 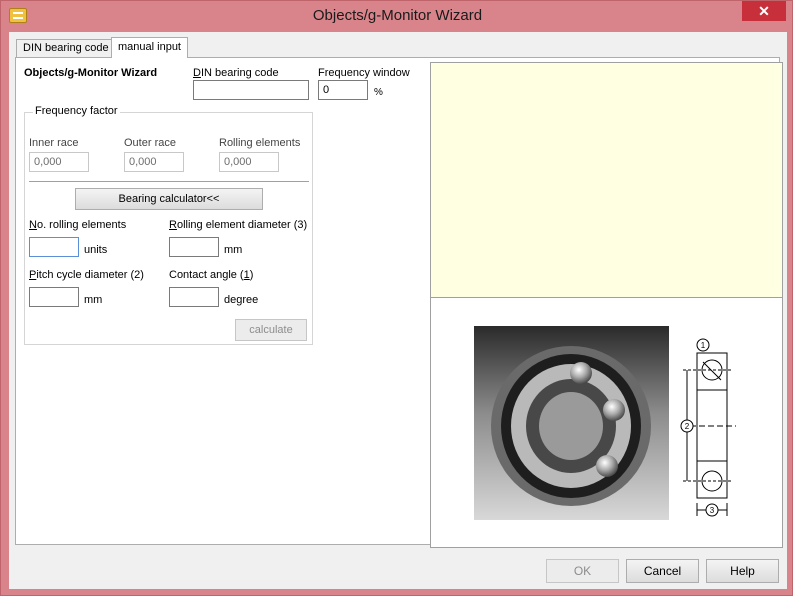 I want to click on no-rolling-elements-unit: units, so click(x=96, y=250).